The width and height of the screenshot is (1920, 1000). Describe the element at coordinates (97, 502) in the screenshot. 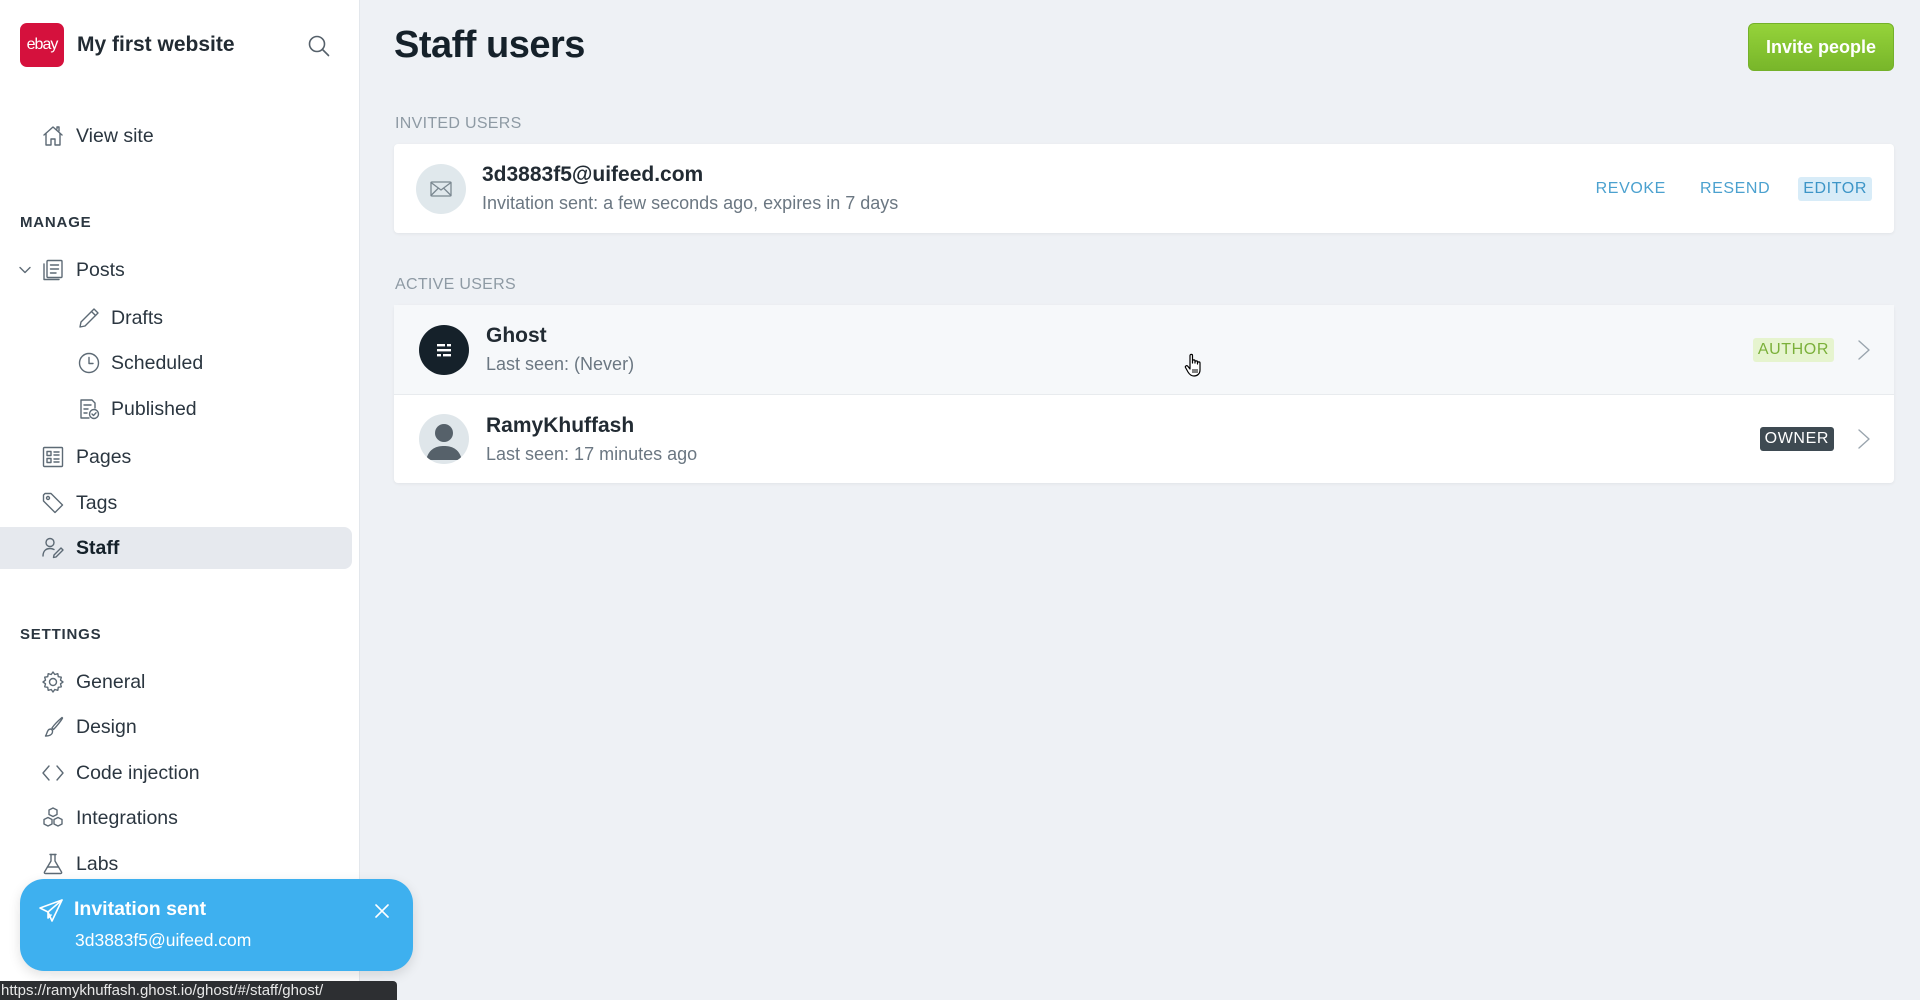

I see `nav-label: Tags` at that location.